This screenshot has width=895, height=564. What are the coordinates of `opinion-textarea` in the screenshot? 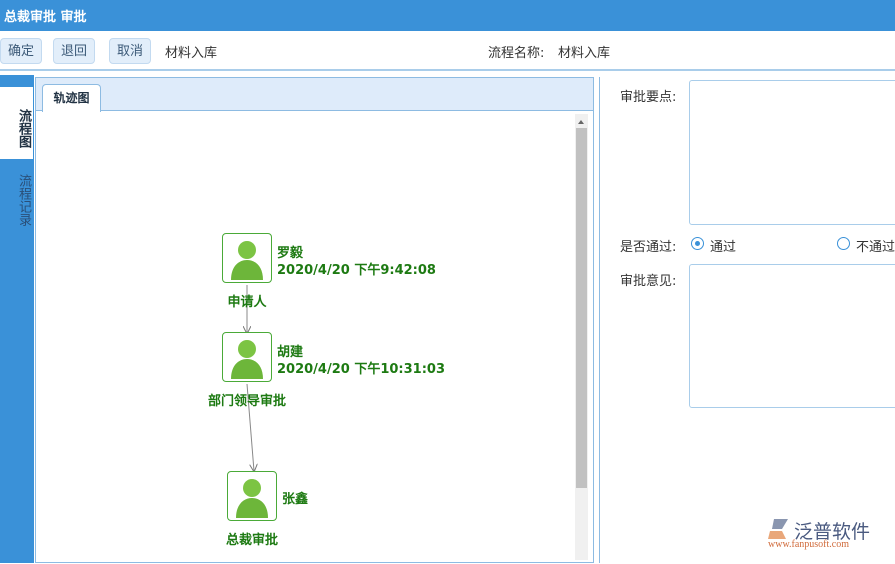 It's located at (792, 336).